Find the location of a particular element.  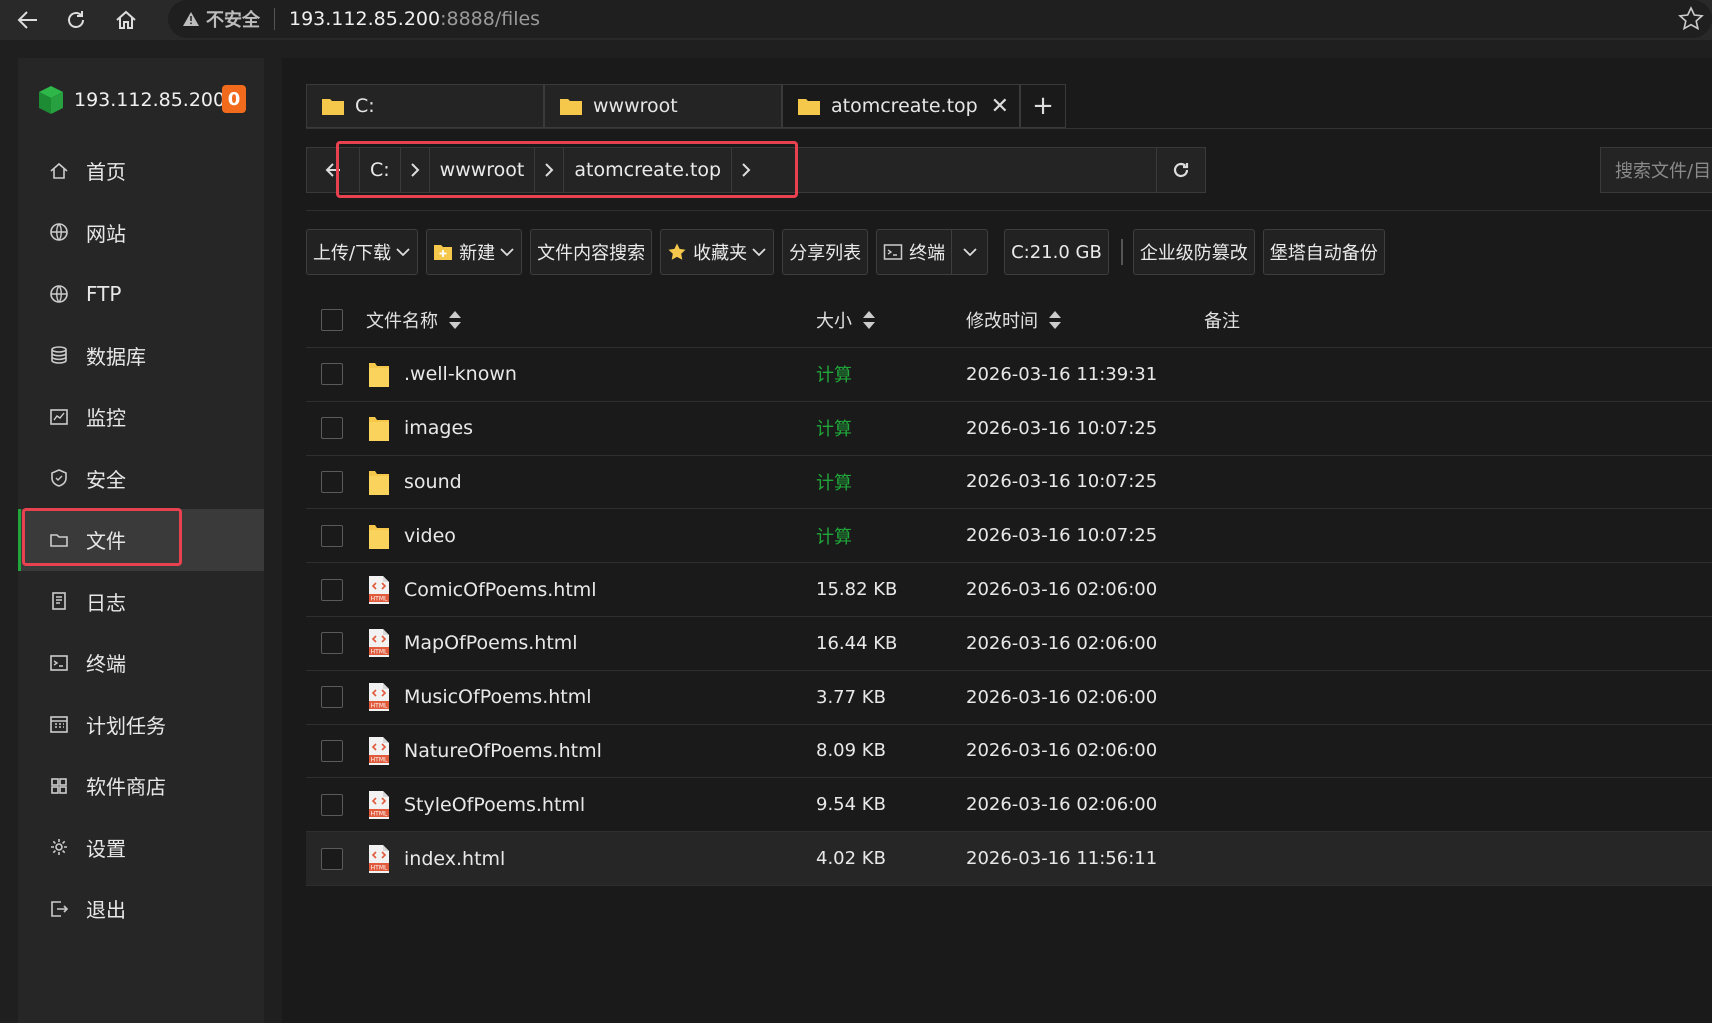

sidebar-item-logout: 退出 is located at coordinates (141, 909).